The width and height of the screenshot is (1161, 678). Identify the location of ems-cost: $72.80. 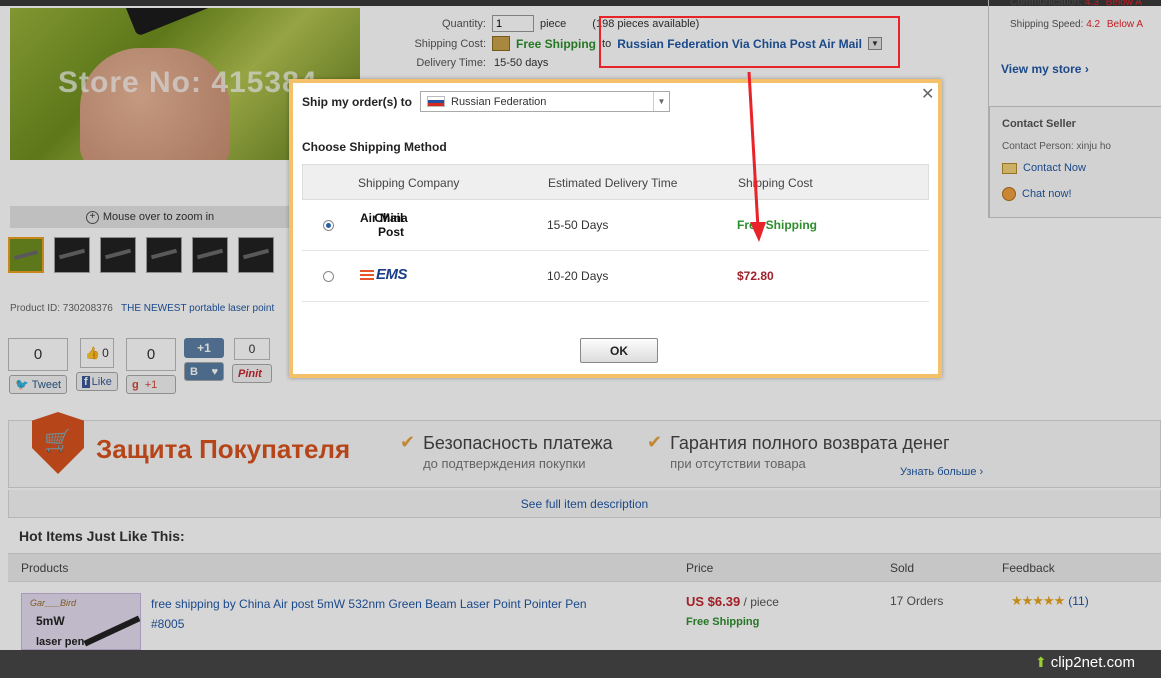
(755, 276).